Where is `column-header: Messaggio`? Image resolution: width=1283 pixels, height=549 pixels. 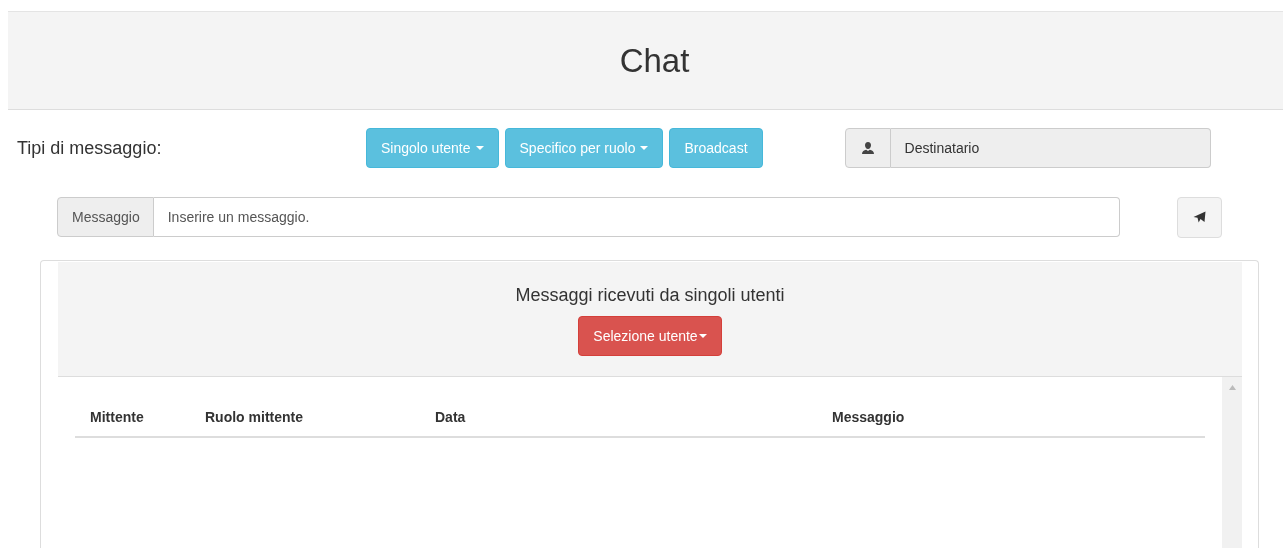
column-header: Messaggio is located at coordinates (868, 417).